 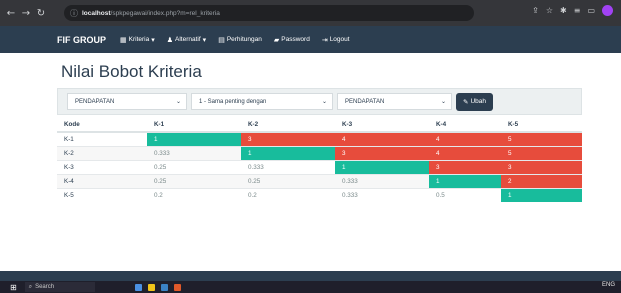 I want to click on profile-avatar, so click(x=607, y=10).